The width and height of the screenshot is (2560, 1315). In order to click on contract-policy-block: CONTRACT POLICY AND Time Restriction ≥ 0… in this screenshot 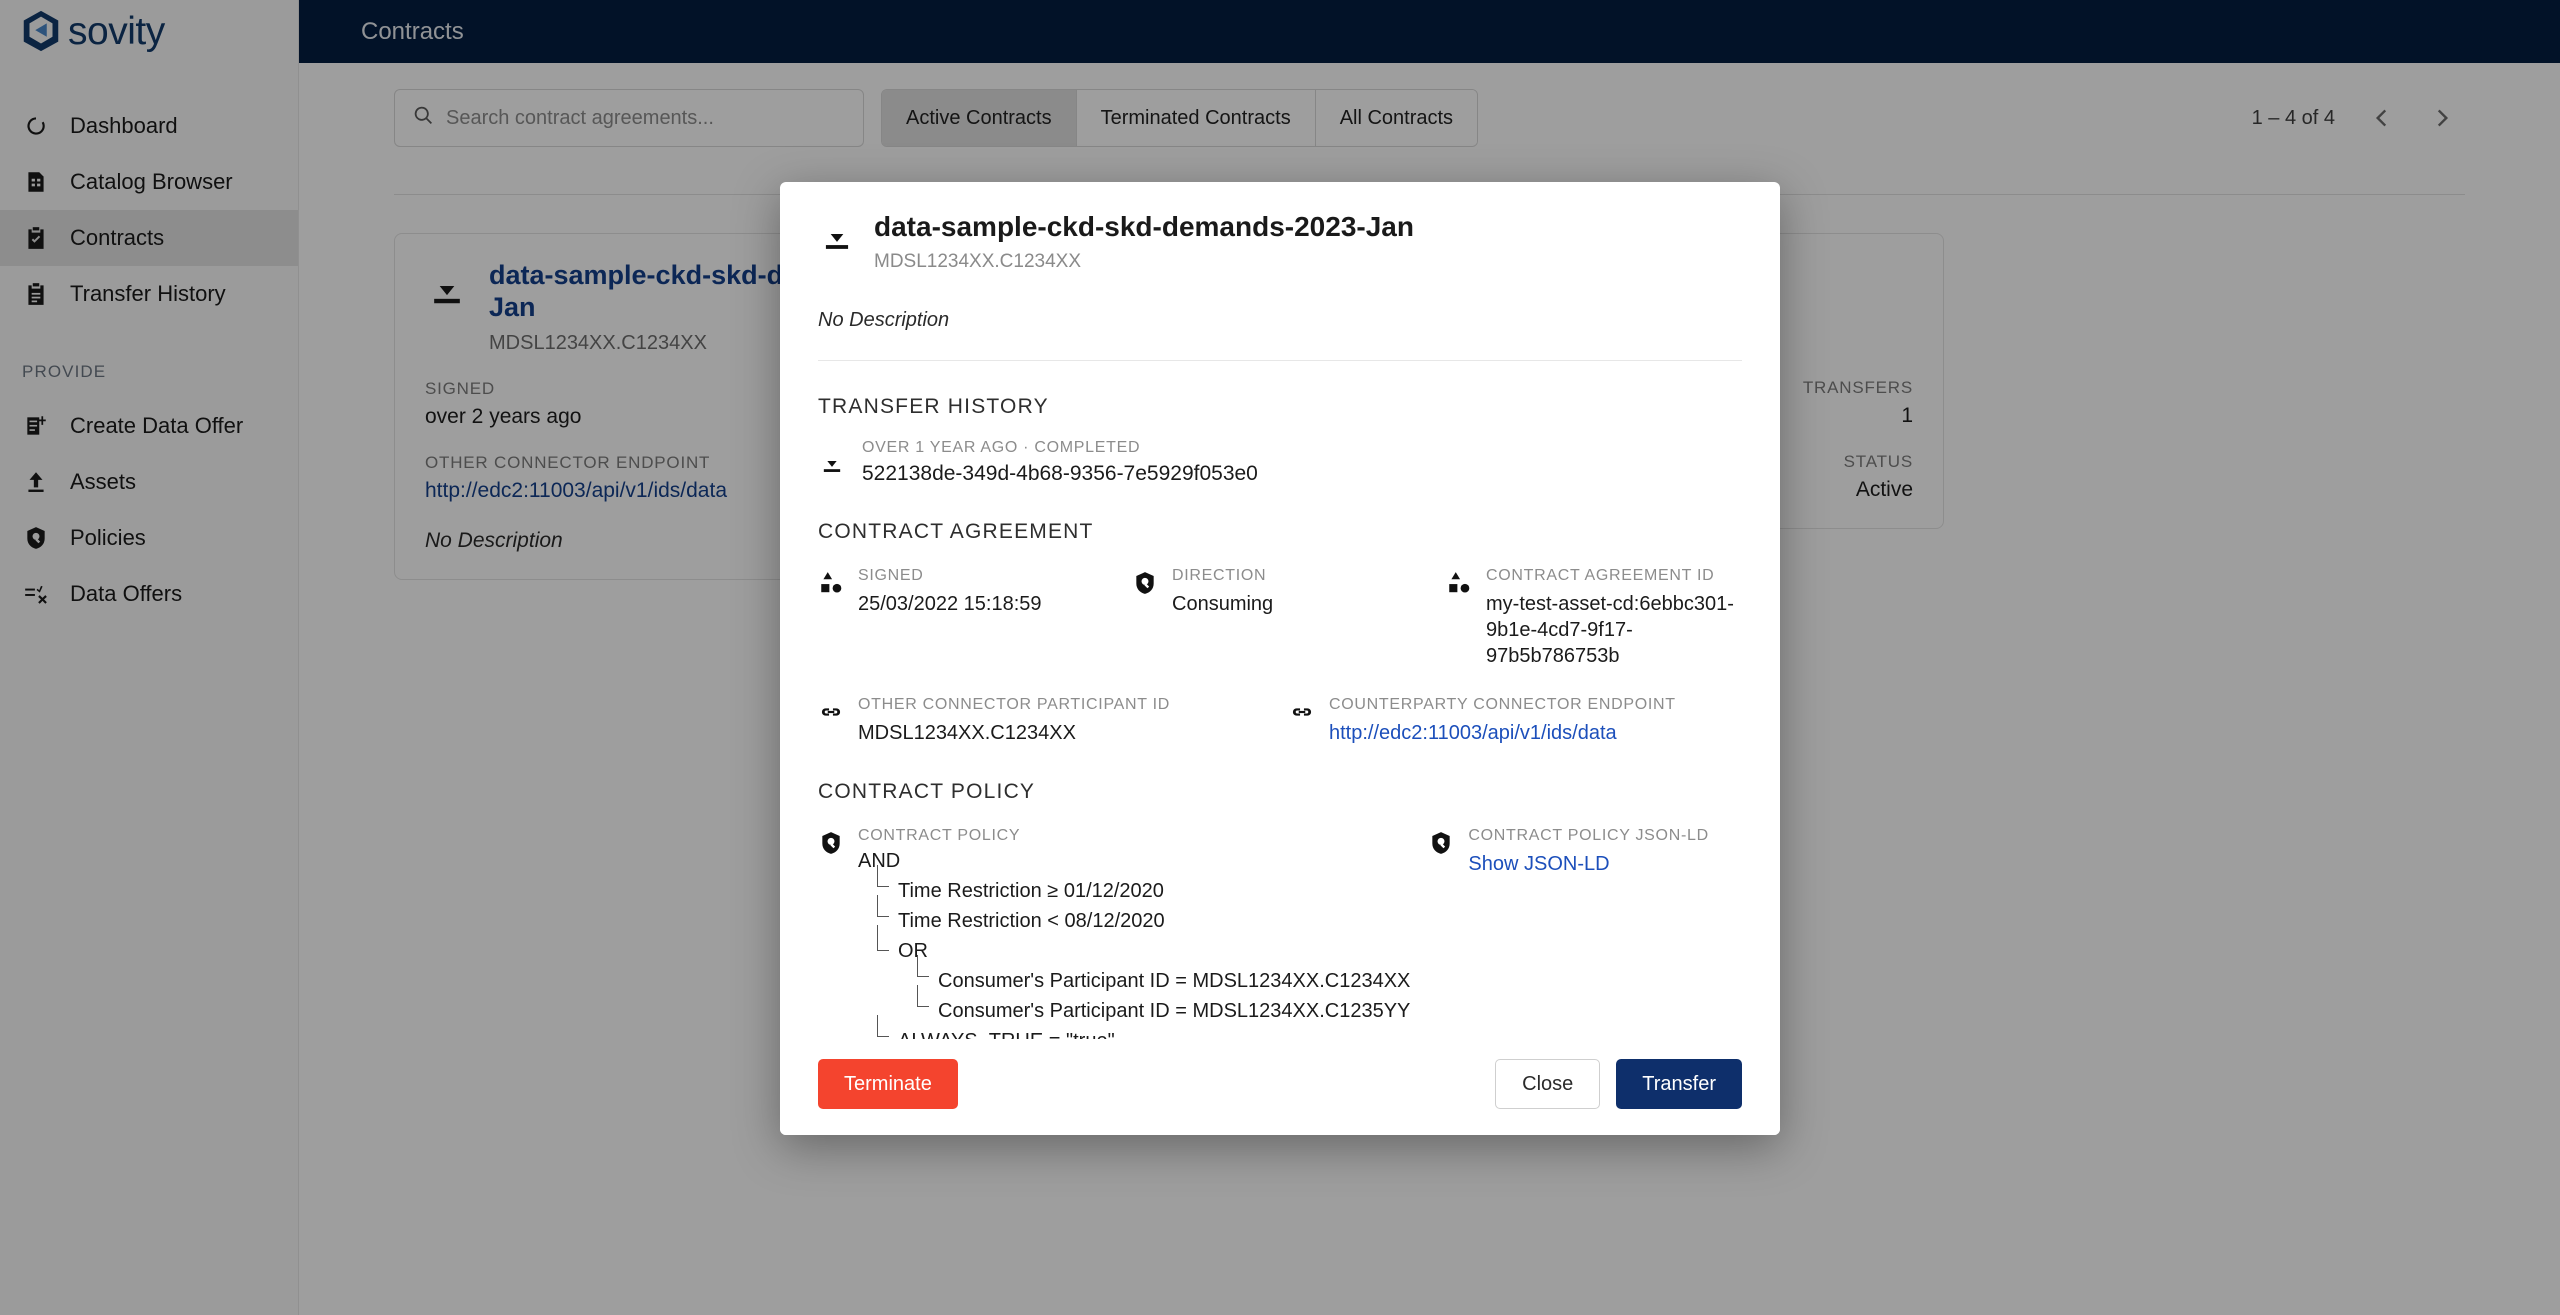, I will do `click(1280, 932)`.